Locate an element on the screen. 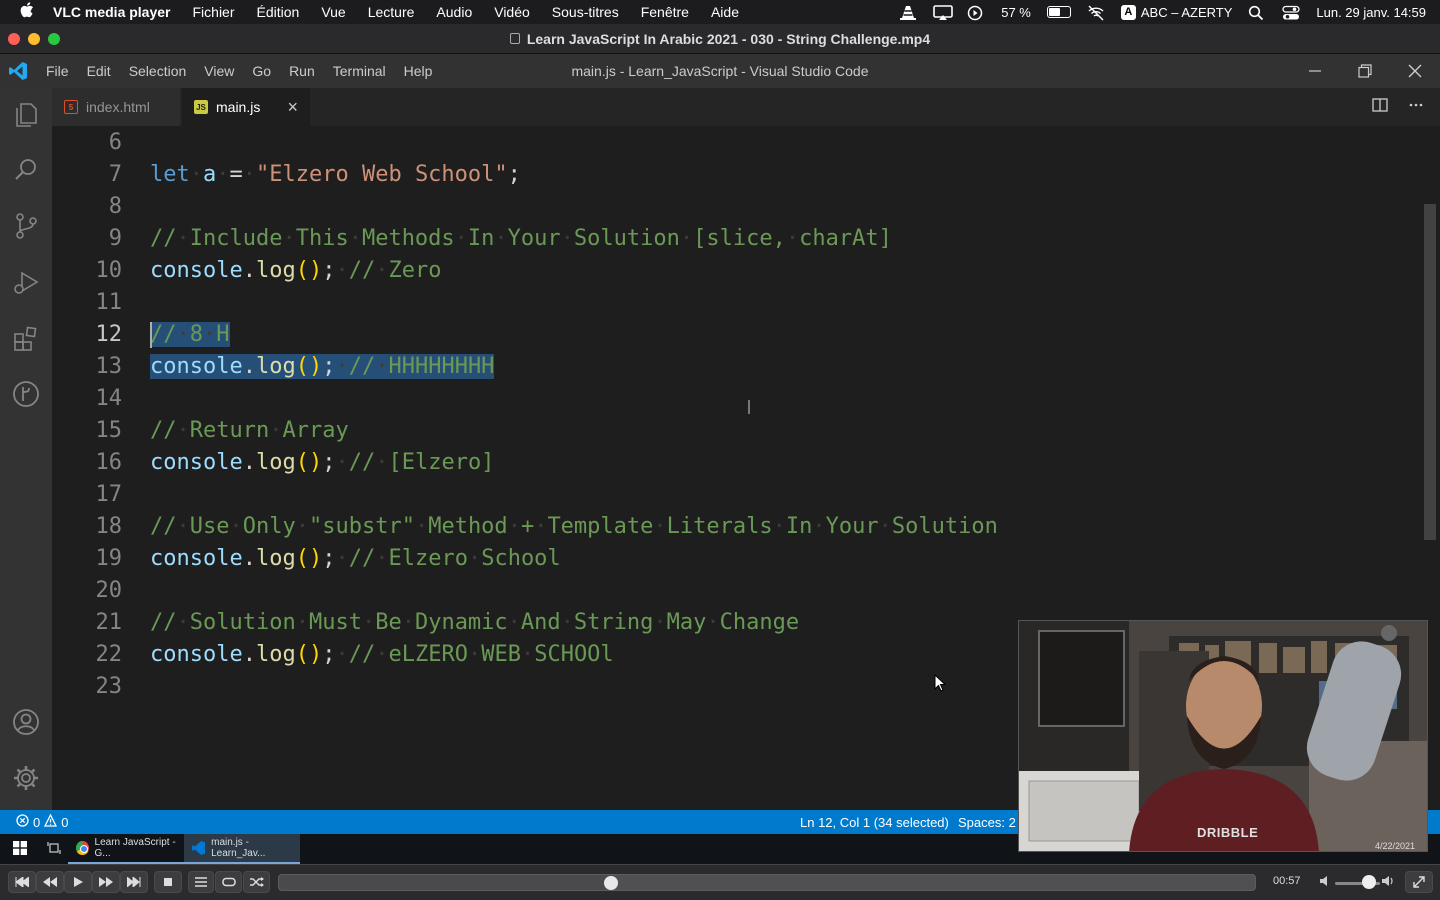 Image resolution: width=1440 pixels, height=900 pixels. tab-main-js: JS main.js × is located at coordinates (246, 107).